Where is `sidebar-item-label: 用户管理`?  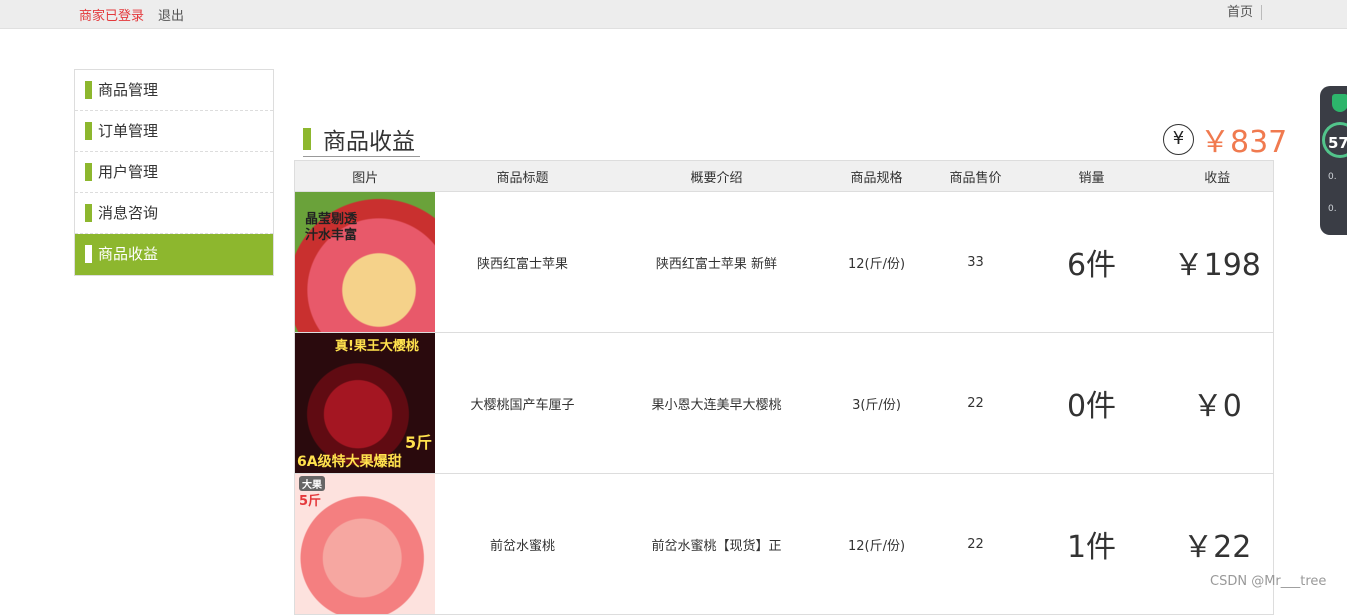
sidebar-item-label: 用户管理 is located at coordinates (128, 172).